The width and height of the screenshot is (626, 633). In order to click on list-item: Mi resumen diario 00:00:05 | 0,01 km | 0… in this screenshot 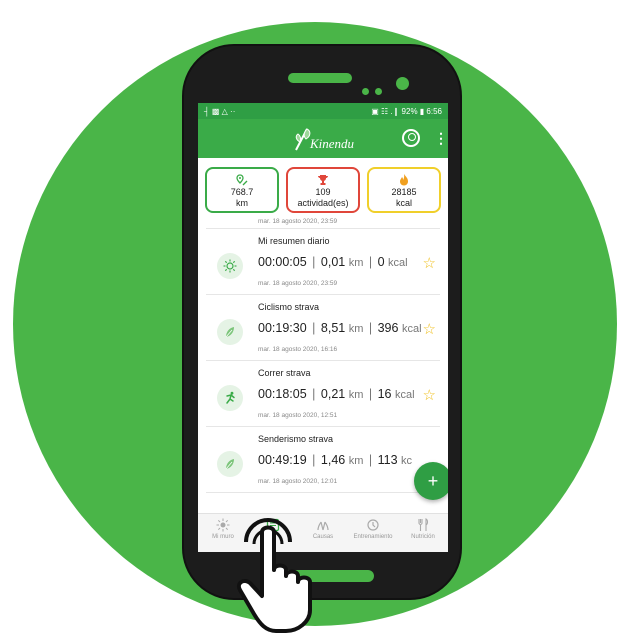, I will do `click(323, 262)`.